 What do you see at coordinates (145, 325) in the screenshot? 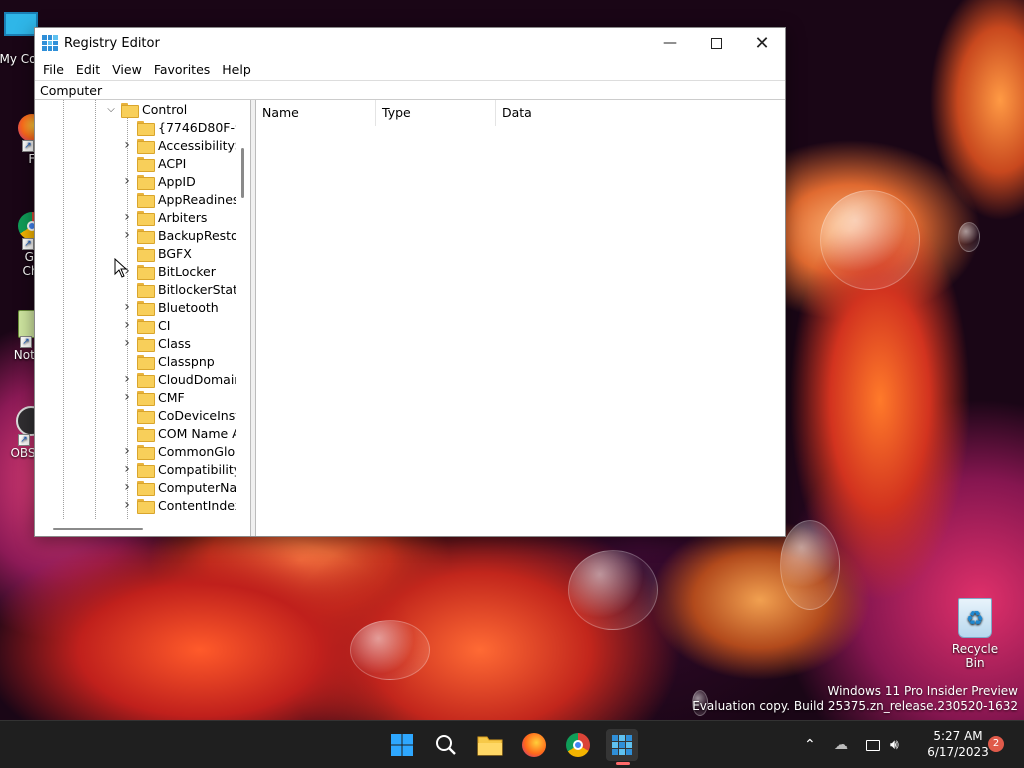
I see `tree-item: › CI` at bounding box center [145, 325].